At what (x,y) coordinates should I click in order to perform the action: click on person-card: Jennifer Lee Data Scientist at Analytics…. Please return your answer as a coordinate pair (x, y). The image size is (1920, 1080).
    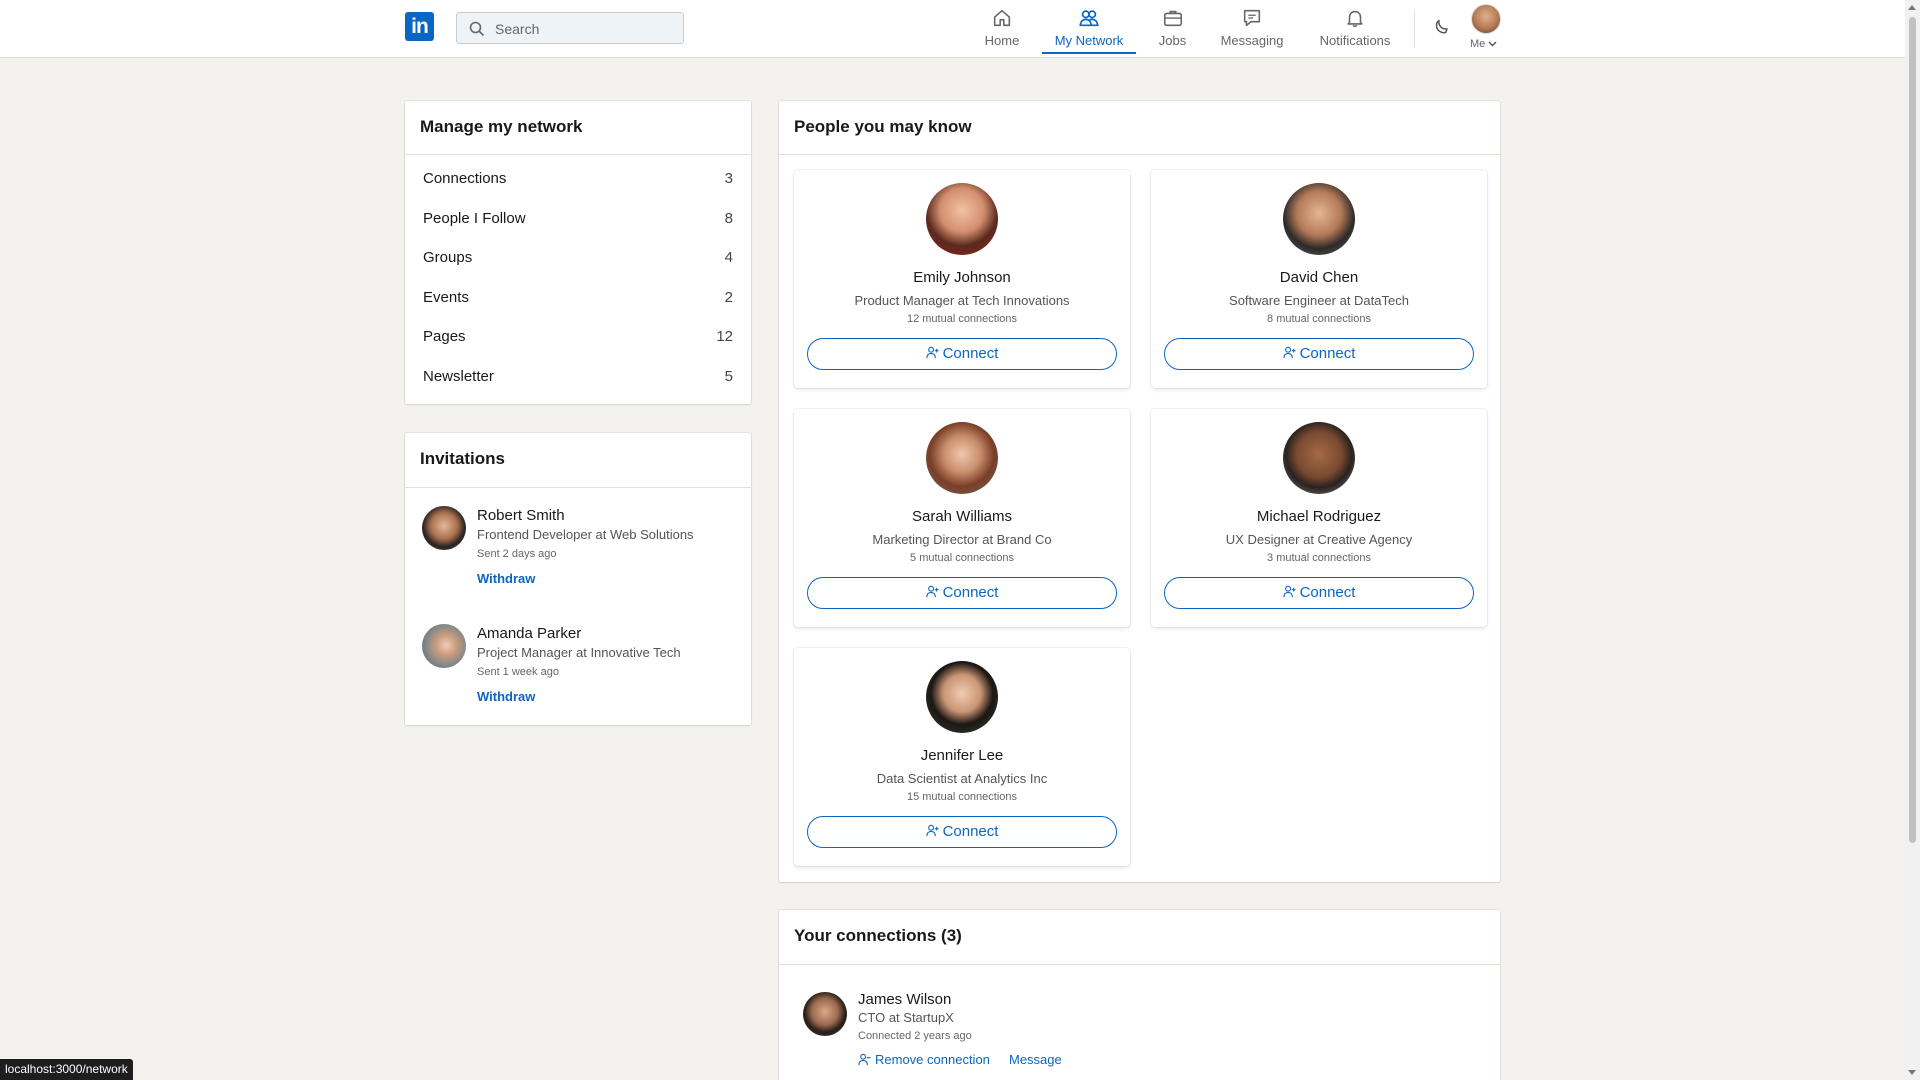
    Looking at the image, I should click on (962, 757).